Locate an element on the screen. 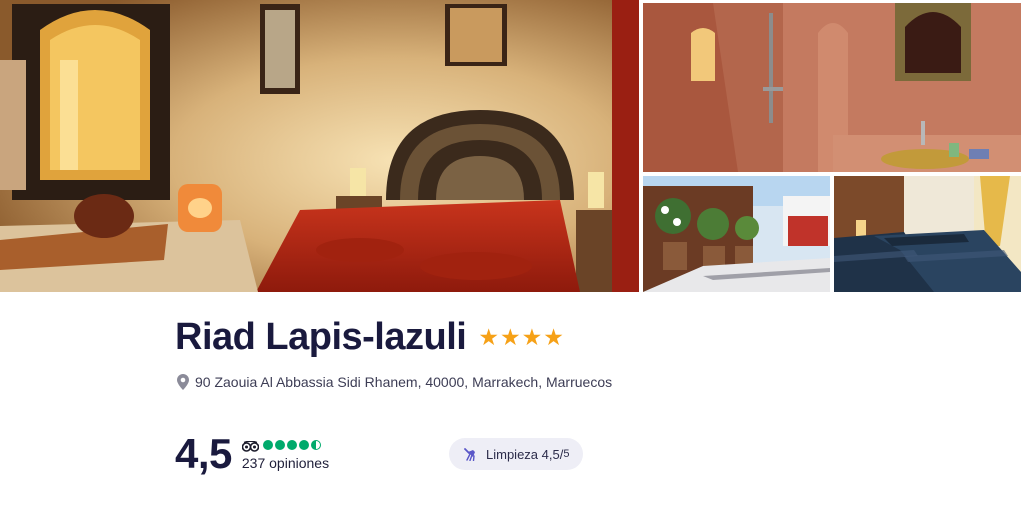 This screenshot has height=508, width=1024. review-meta: 237 opiniones is located at coordinates (285, 454).